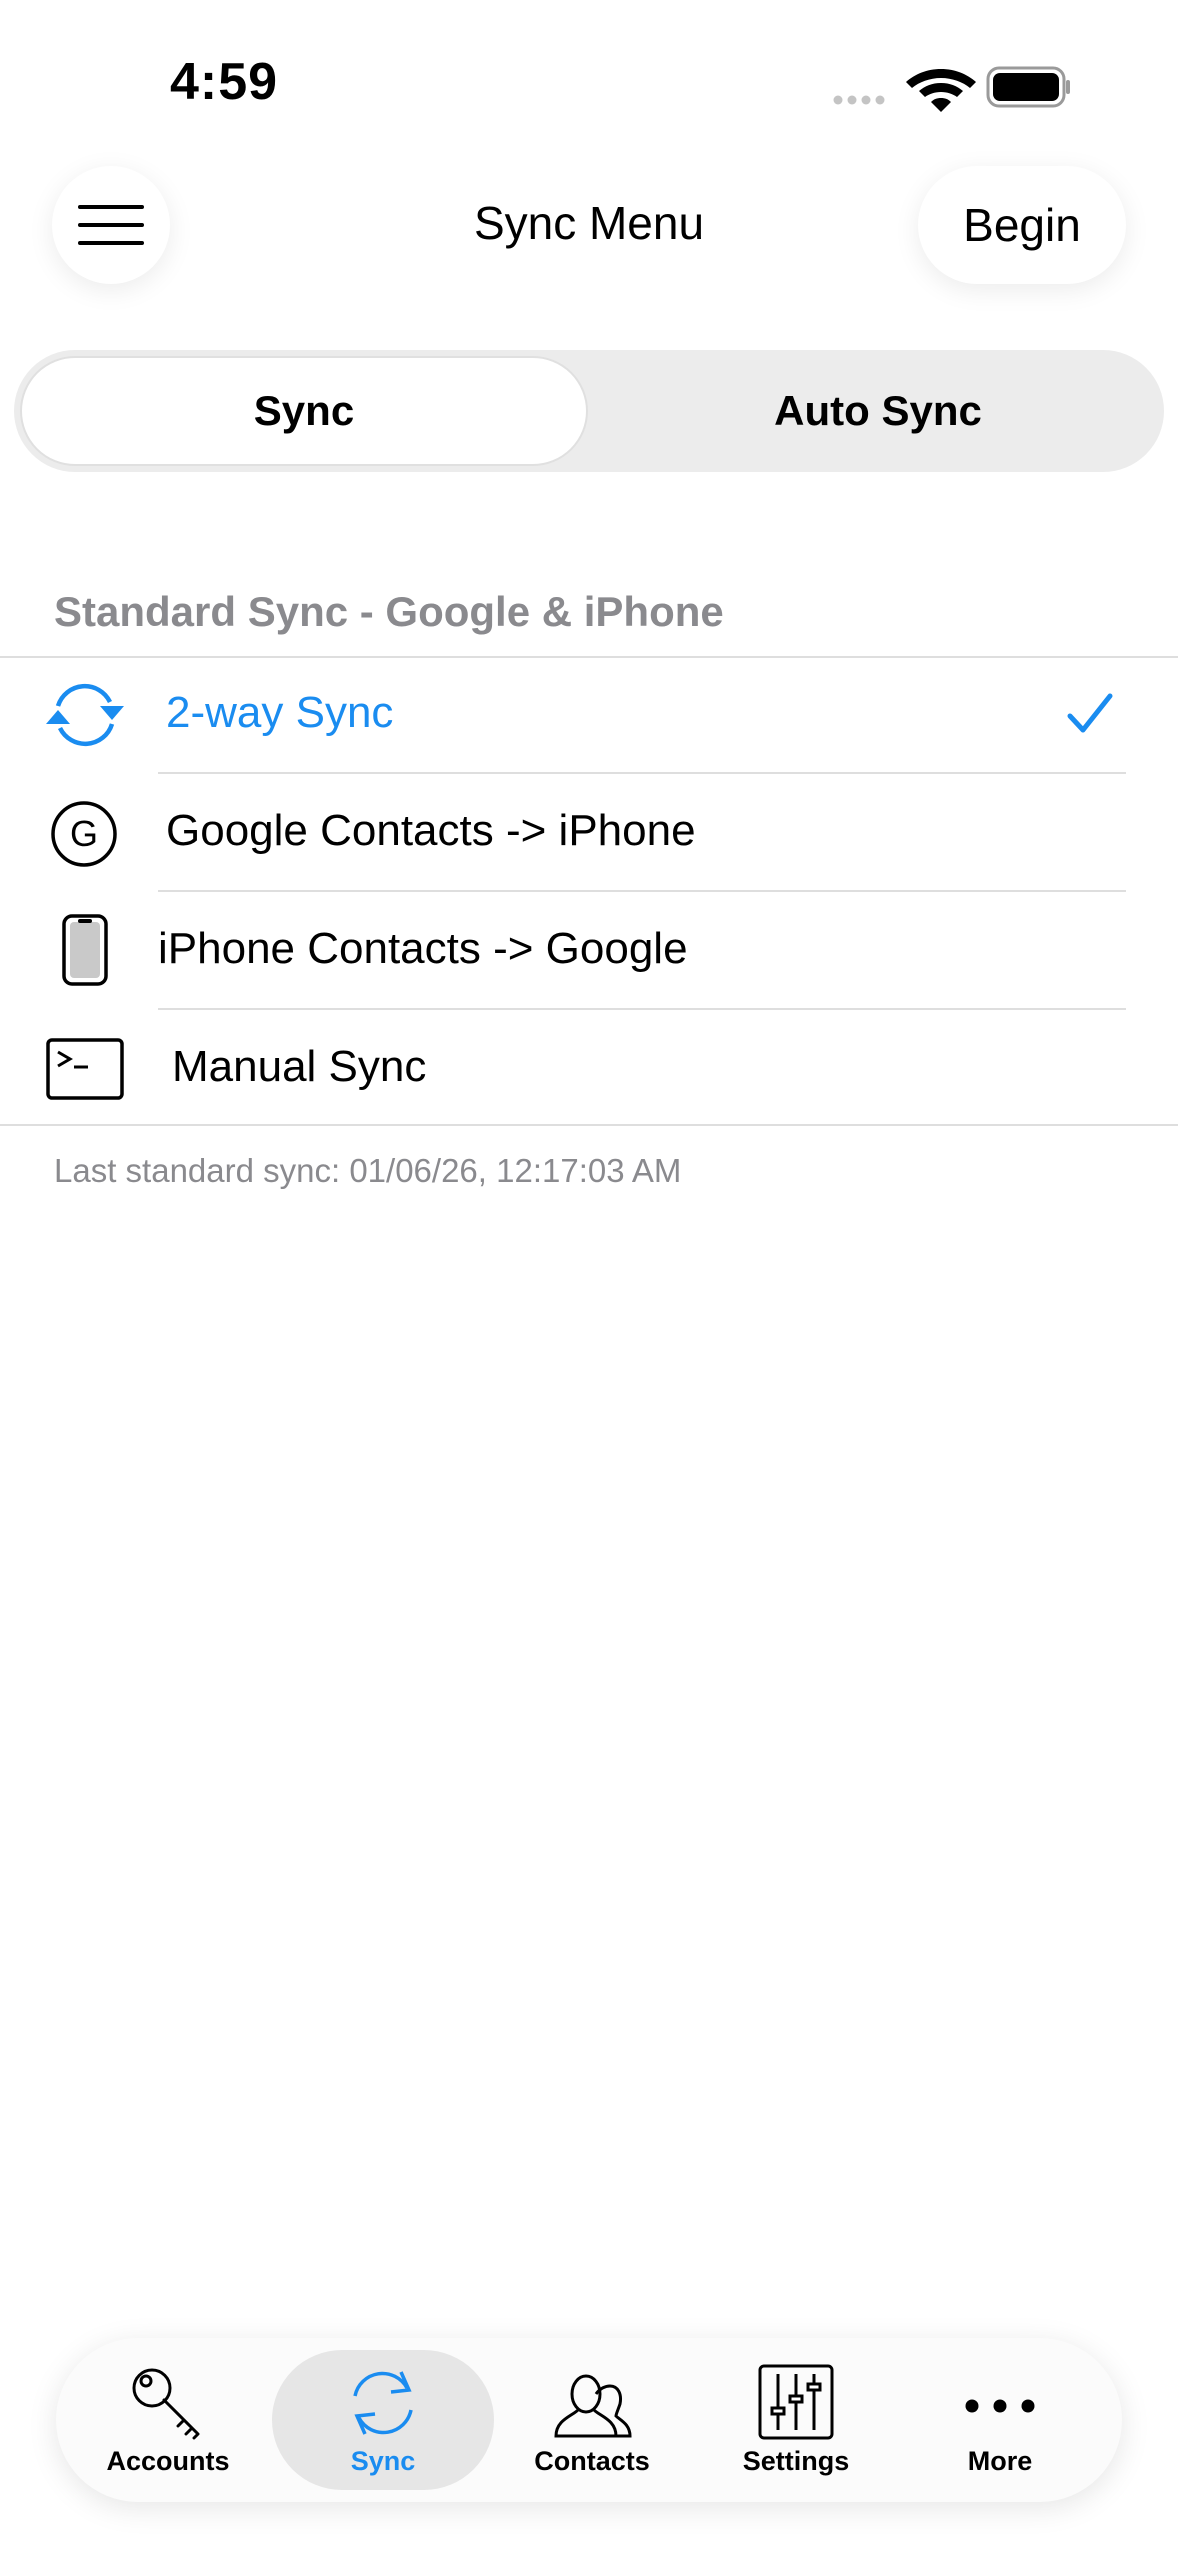 The width and height of the screenshot is (1178, 2560). What do you see at coordinates (1000, 2405) in the screenshot?
I see `ellipsis-icon` at bounding box center [1000, 2405].